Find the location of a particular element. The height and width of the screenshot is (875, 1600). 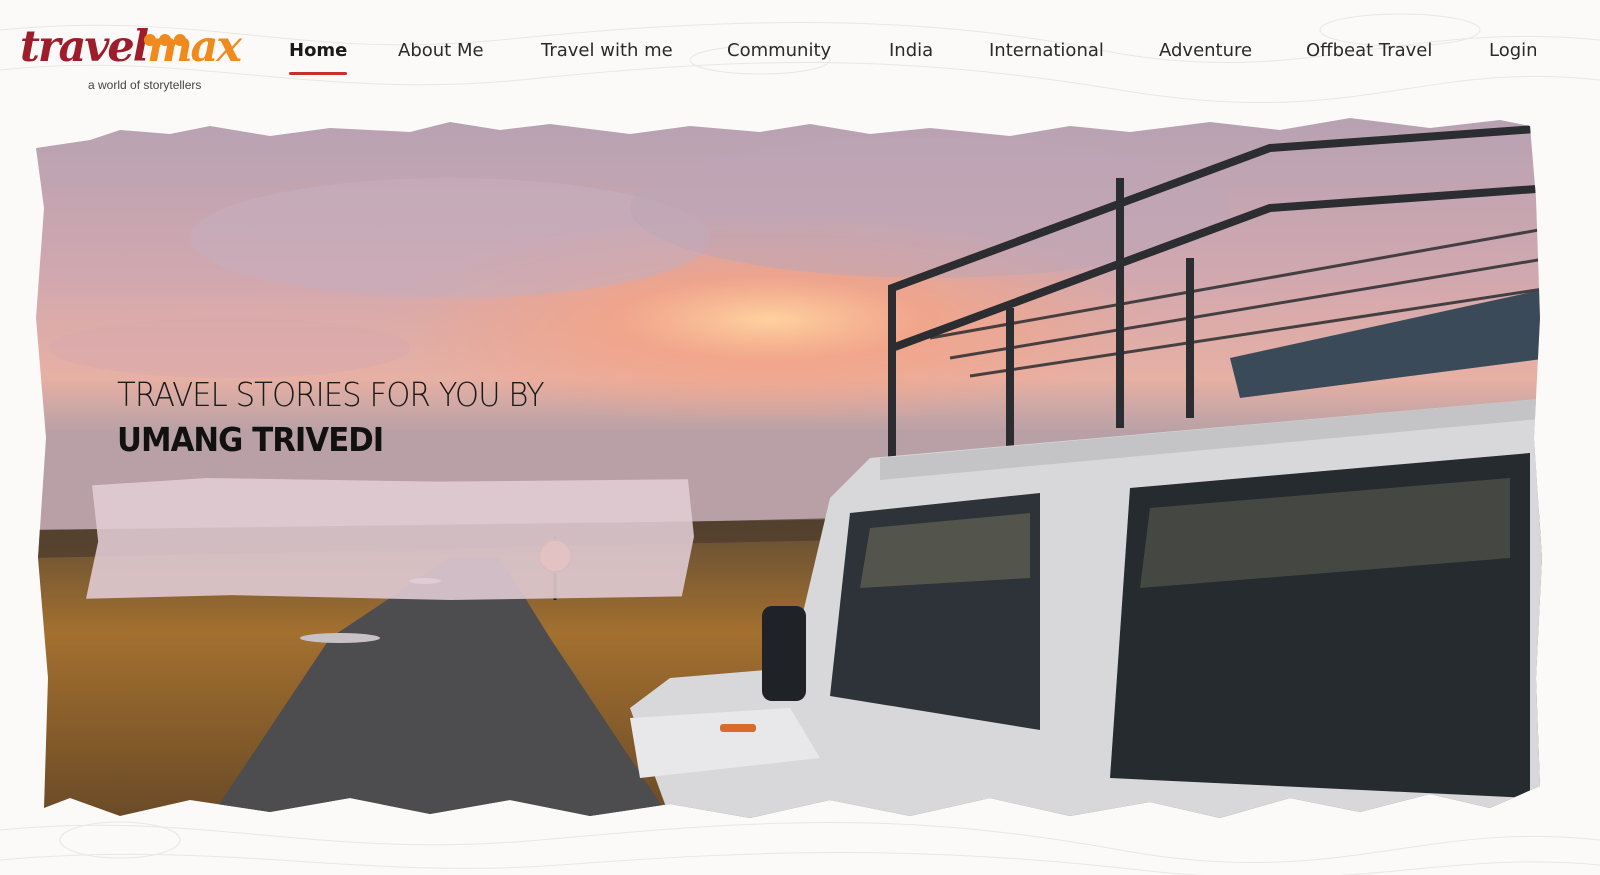

travelmax-logo: travelmax a world of storytellers is located at coordinates (130, 61).